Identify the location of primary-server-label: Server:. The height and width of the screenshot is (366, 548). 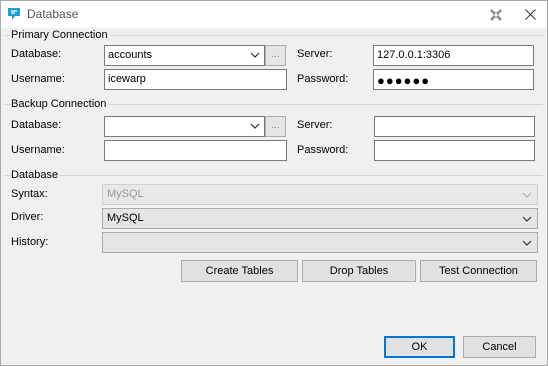
(315, 54).